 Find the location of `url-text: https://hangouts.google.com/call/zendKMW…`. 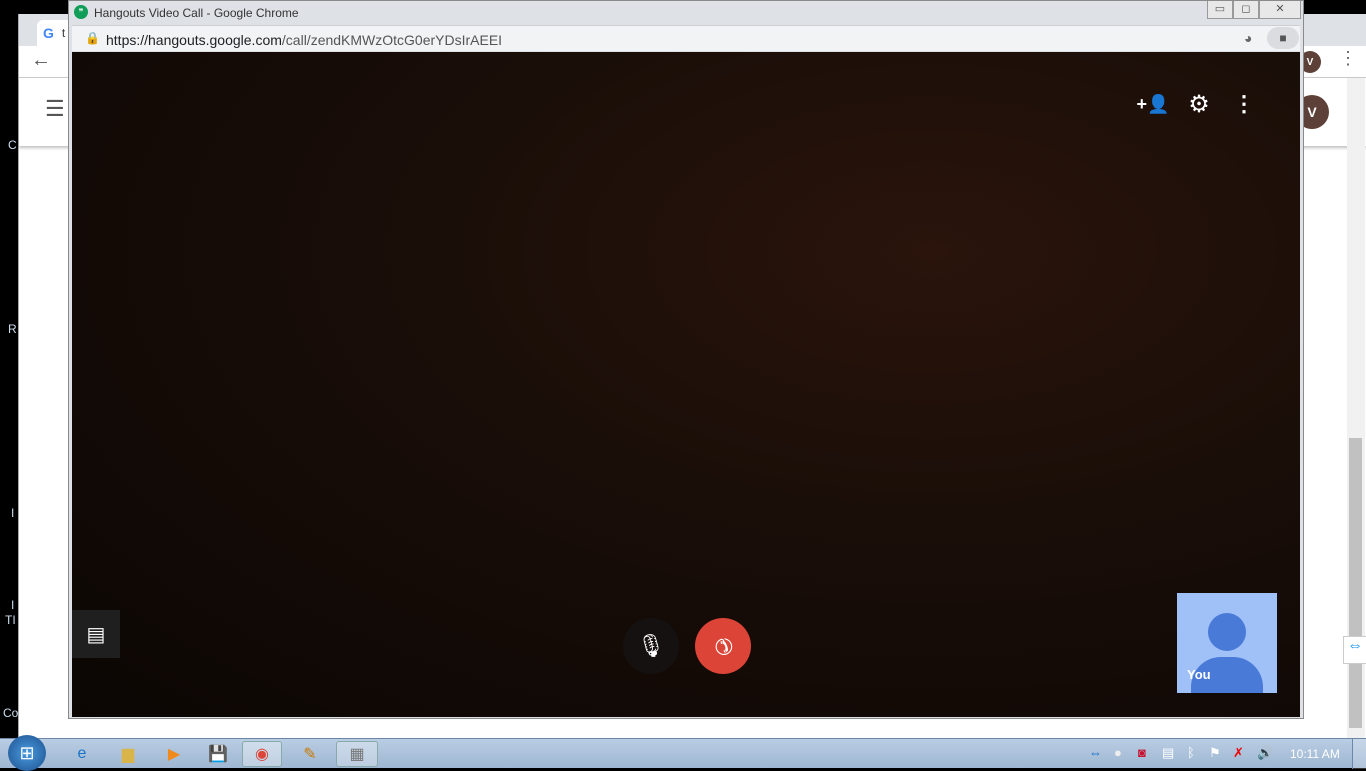

url-text: https://hangouts.google.com/call/zendKMW… is located at coordinates (304, 40).